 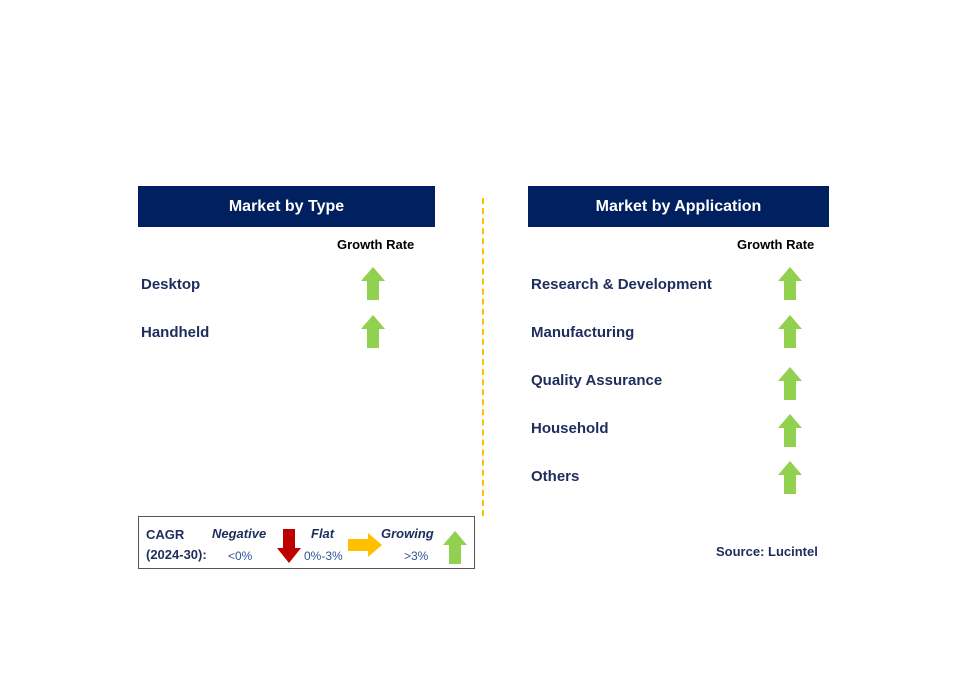 I want to click on market-by-application-header: Market by Application, so click(x=678, y=206).